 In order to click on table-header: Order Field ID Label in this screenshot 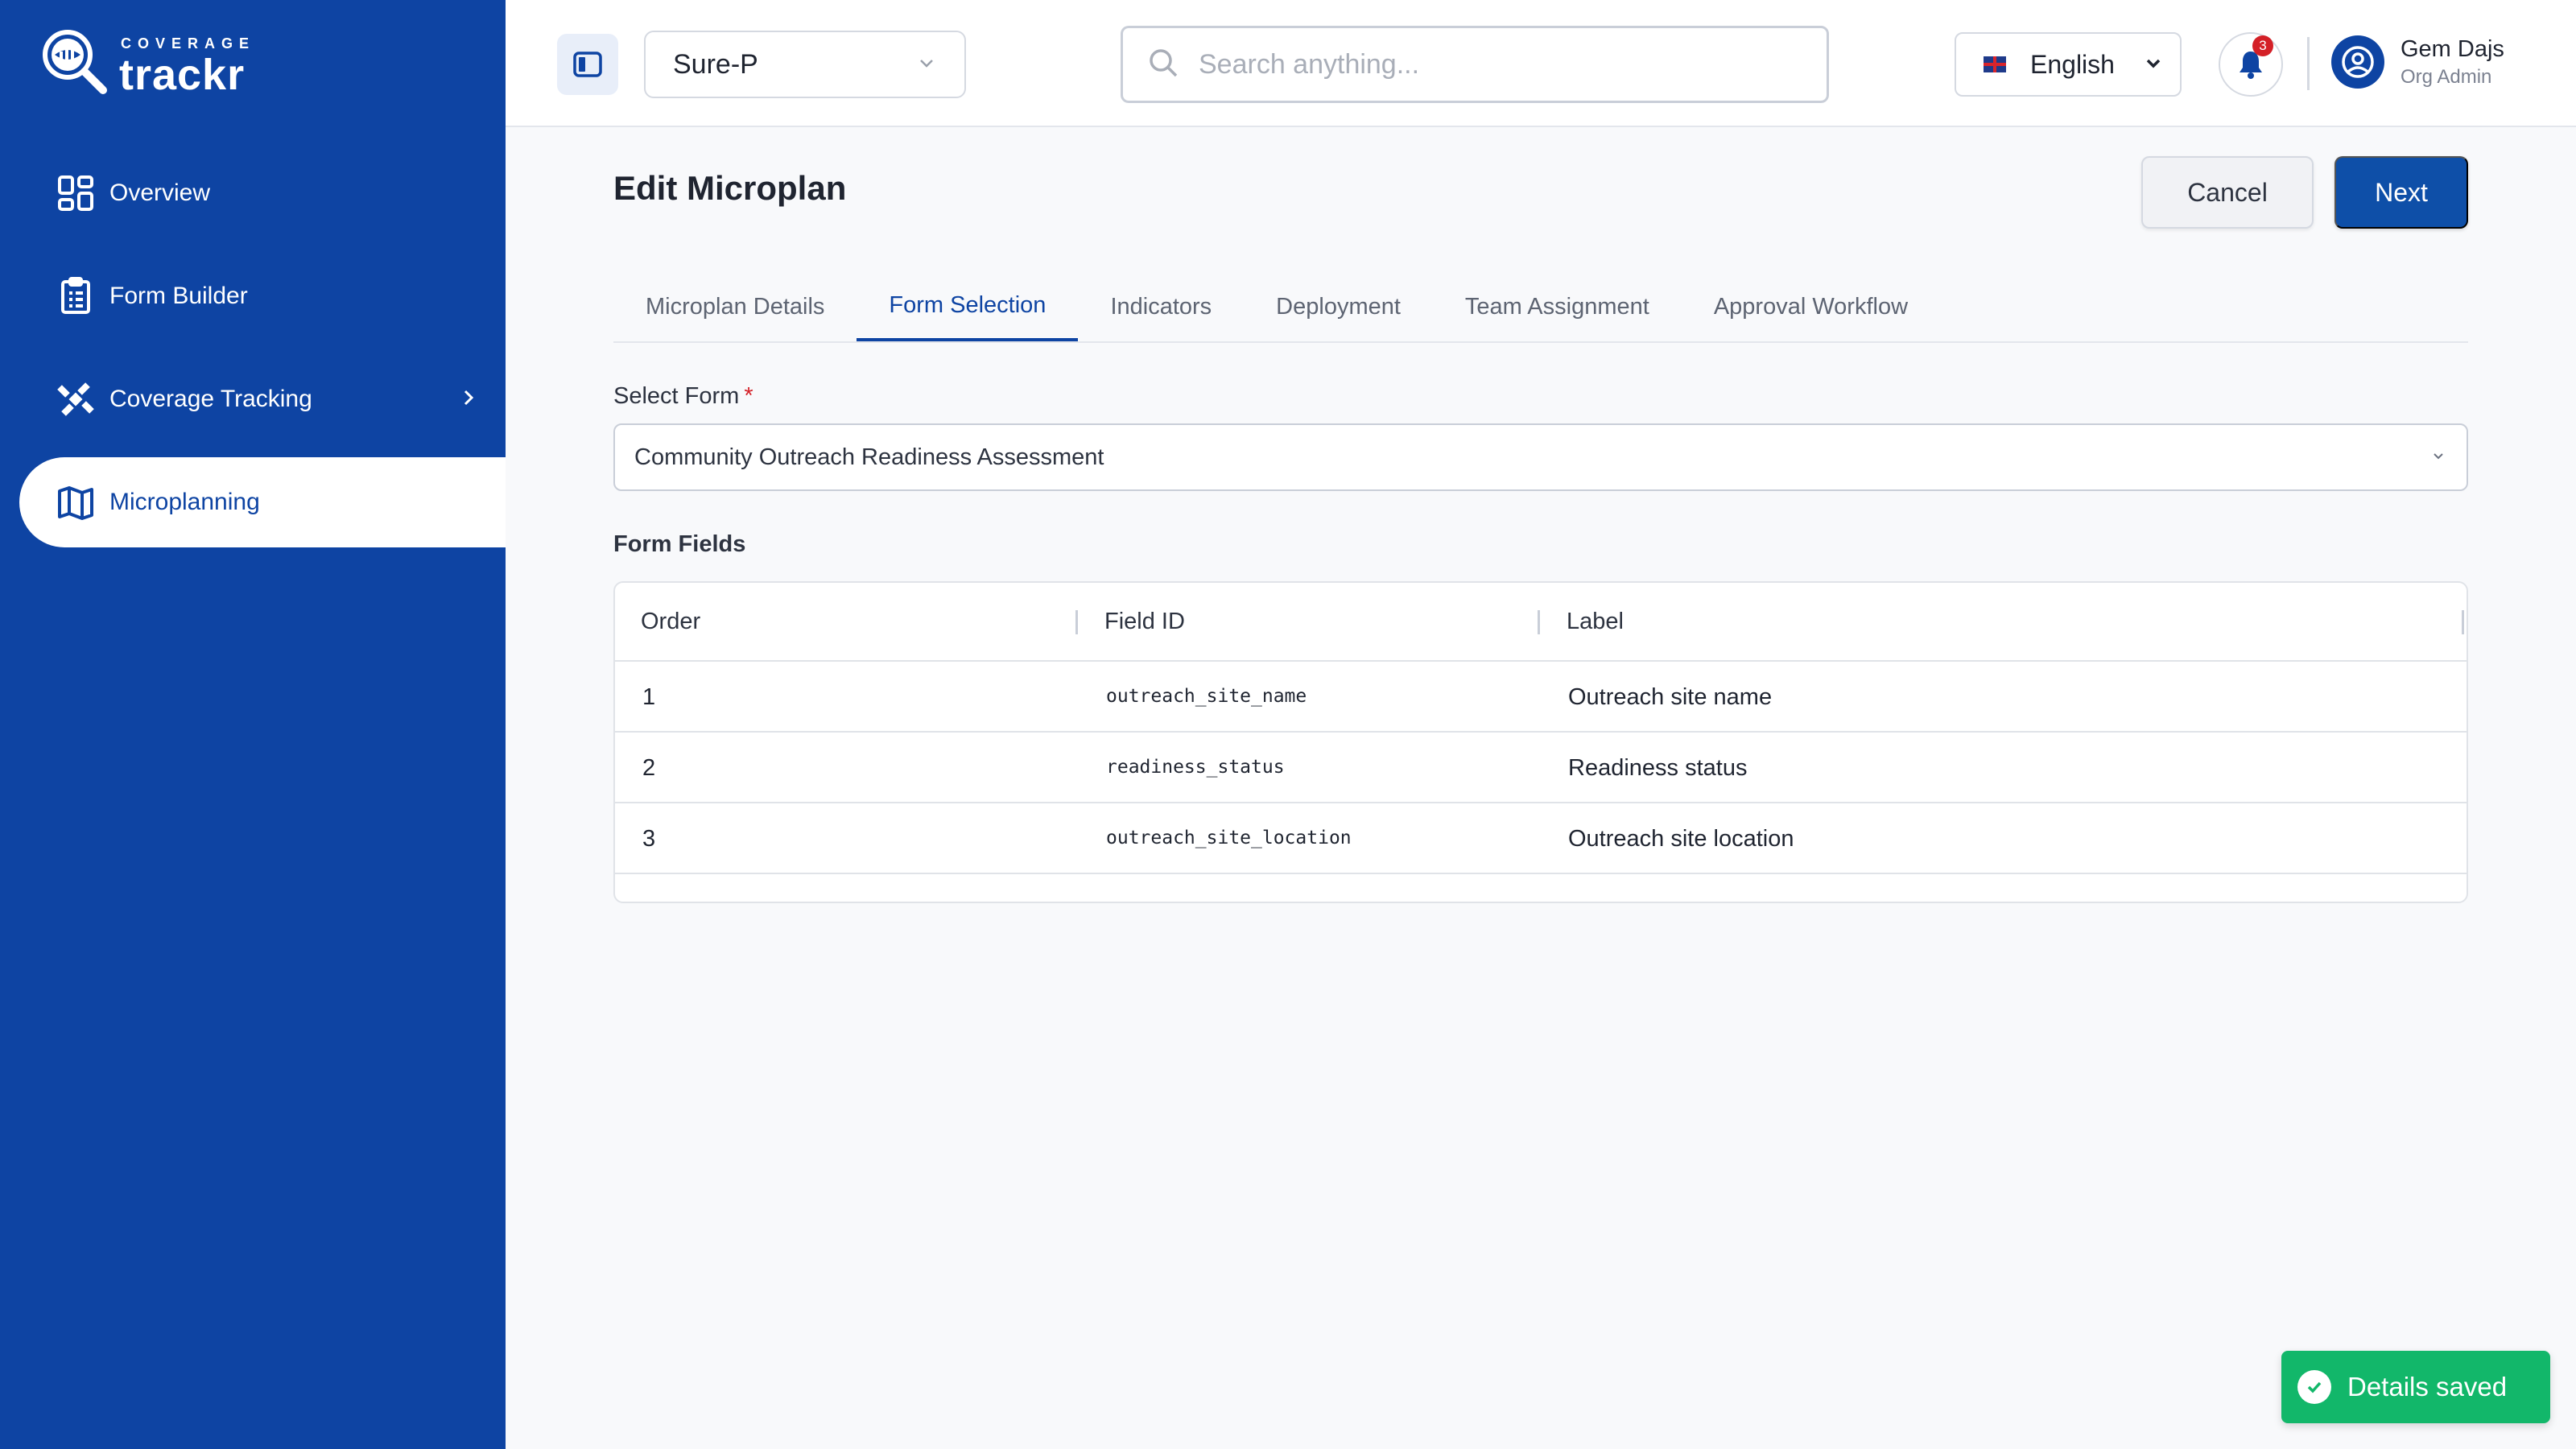, I will do `click(1541, 622)`.